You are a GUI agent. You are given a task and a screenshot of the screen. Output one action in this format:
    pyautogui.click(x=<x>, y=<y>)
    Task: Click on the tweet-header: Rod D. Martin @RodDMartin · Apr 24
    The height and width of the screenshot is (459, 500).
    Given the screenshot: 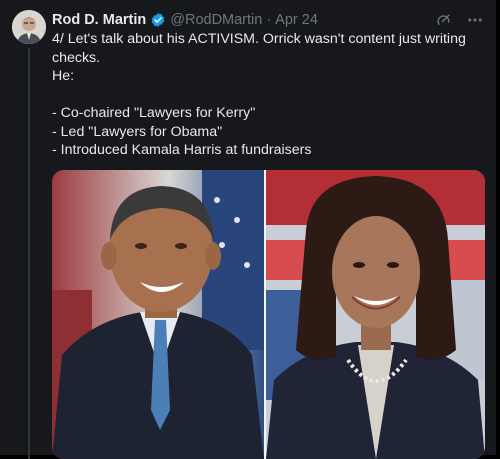 What is the action you would take?
    pyautogui.click(x=268, y=20)
    